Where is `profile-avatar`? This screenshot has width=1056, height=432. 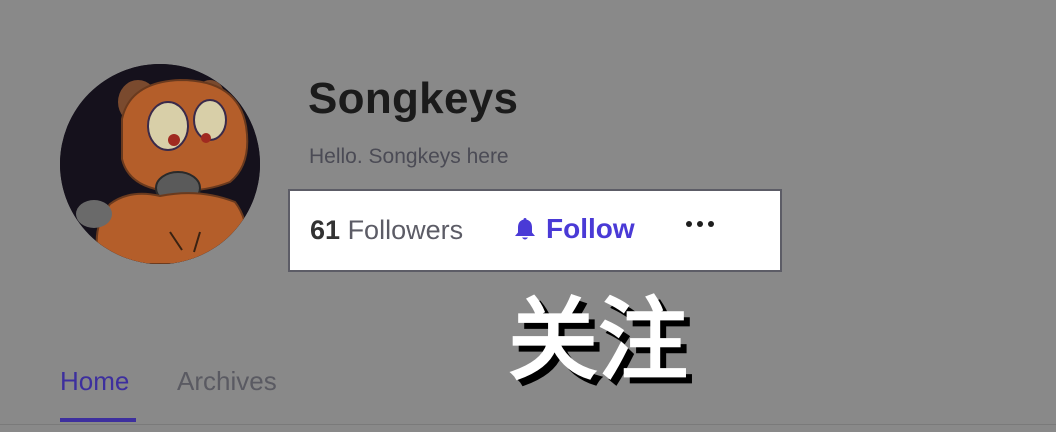
profile-avatar is located at coordinates (160, 164).